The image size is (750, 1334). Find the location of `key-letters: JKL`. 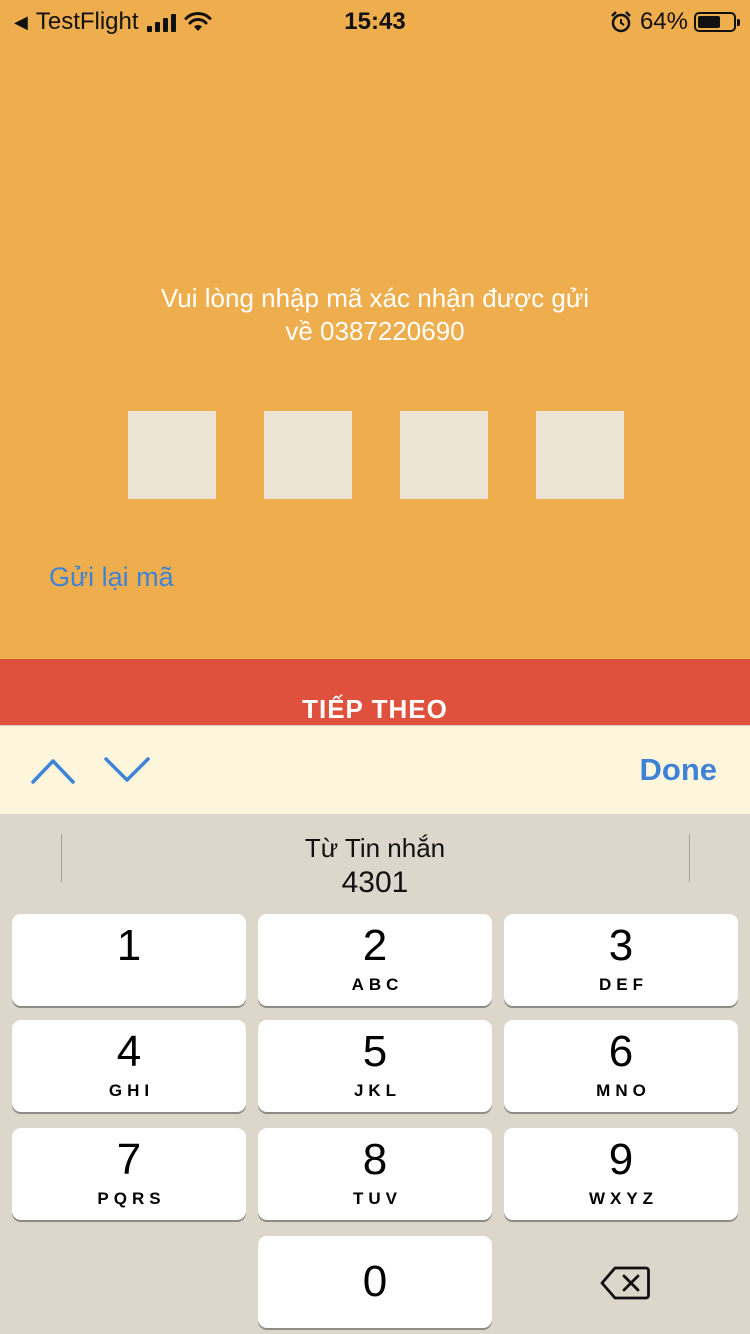

key-letters: JKL is located at coordinates (377, 1090).